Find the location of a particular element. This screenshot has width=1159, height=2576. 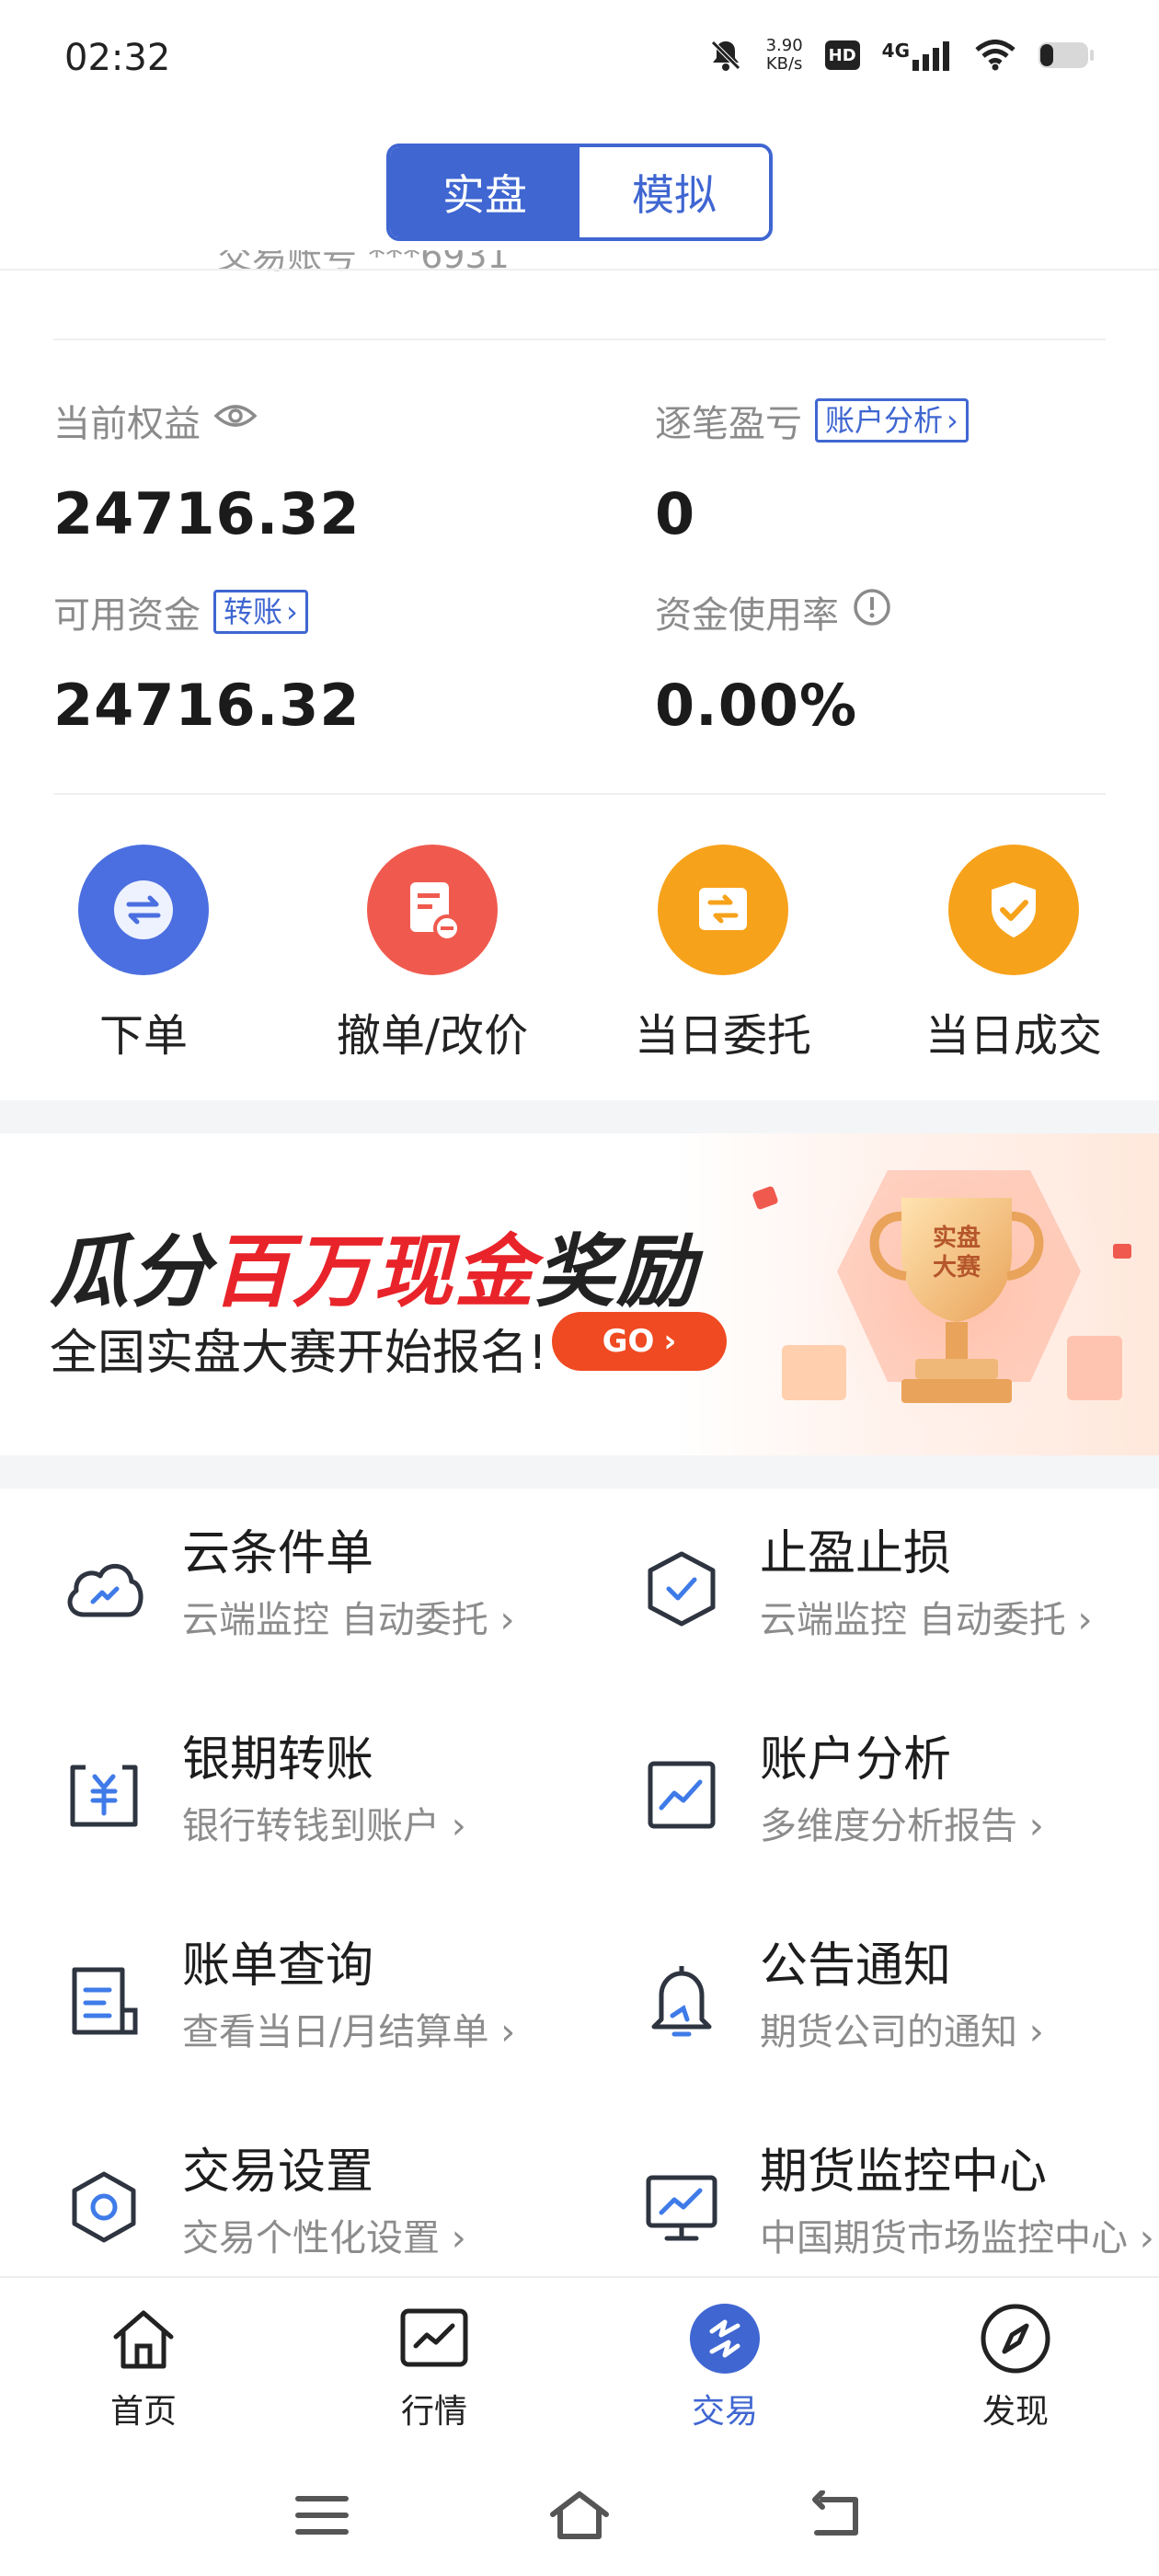

nav-home: 首页 is located at coordinates (143, 2366).